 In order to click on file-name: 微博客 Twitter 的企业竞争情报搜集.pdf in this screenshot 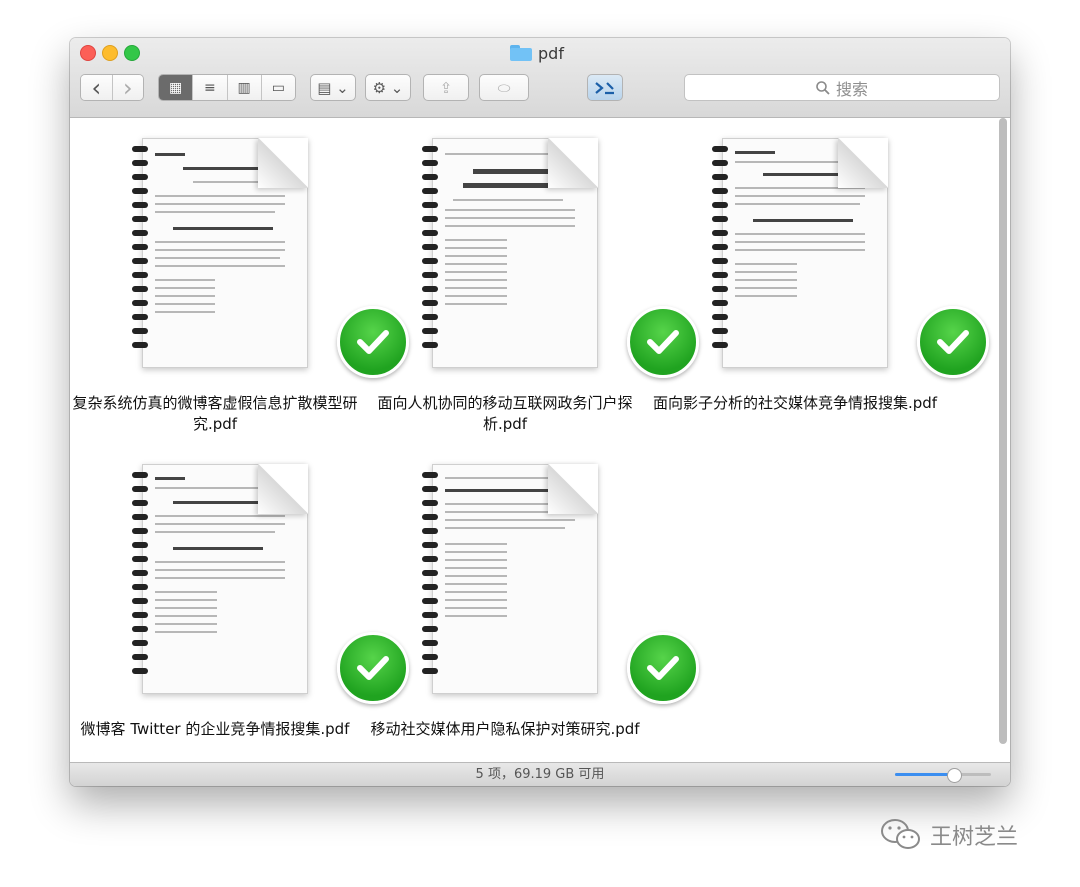, I will do `click(215, 729)`.